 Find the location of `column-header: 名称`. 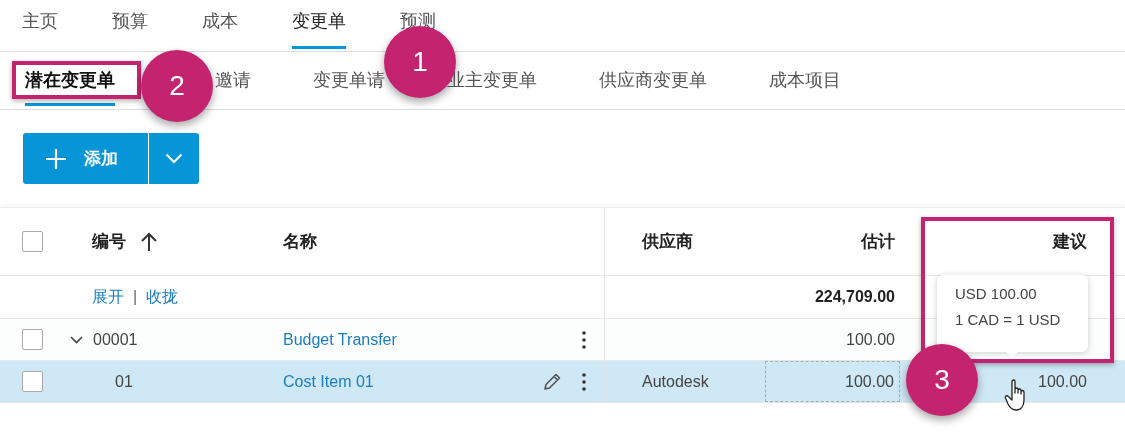

column-header: 名称 is located at coordinates (300, 241).